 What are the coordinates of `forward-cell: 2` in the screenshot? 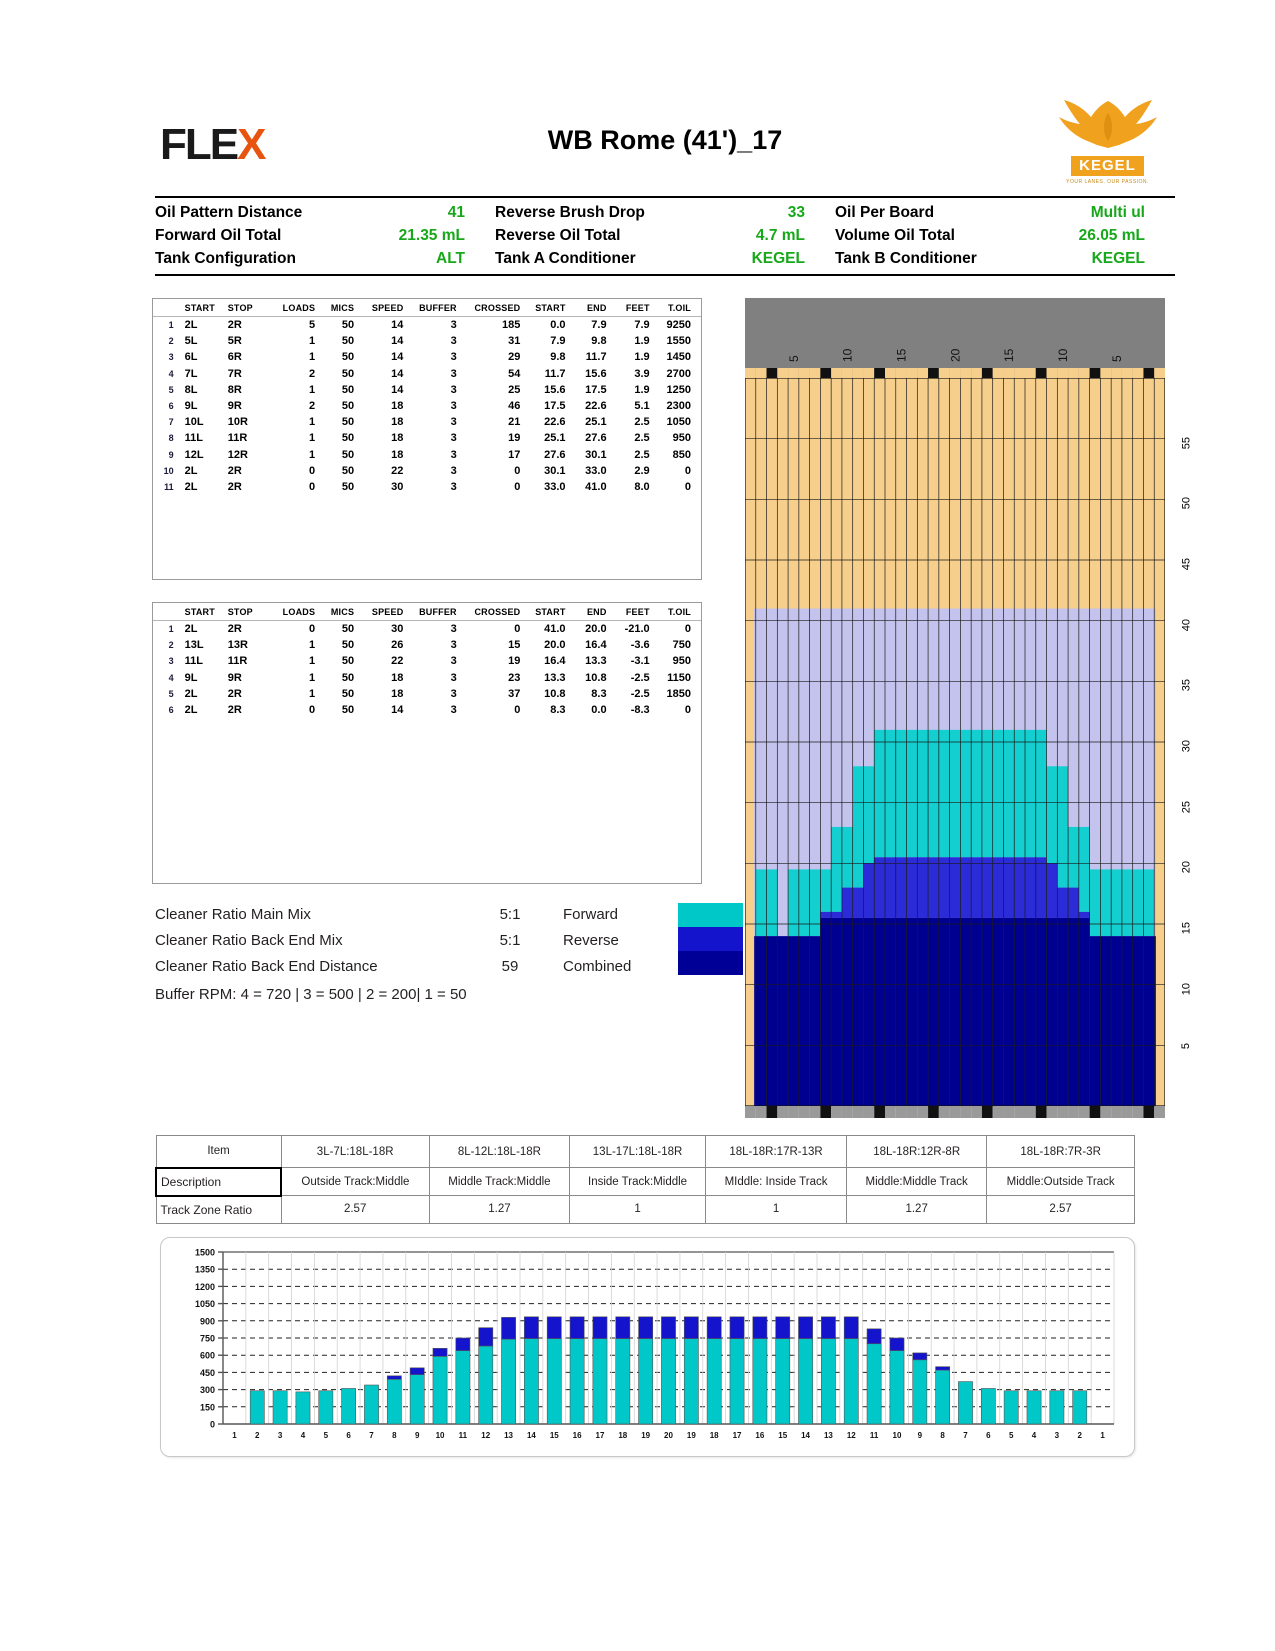 It's located at (312, 373).